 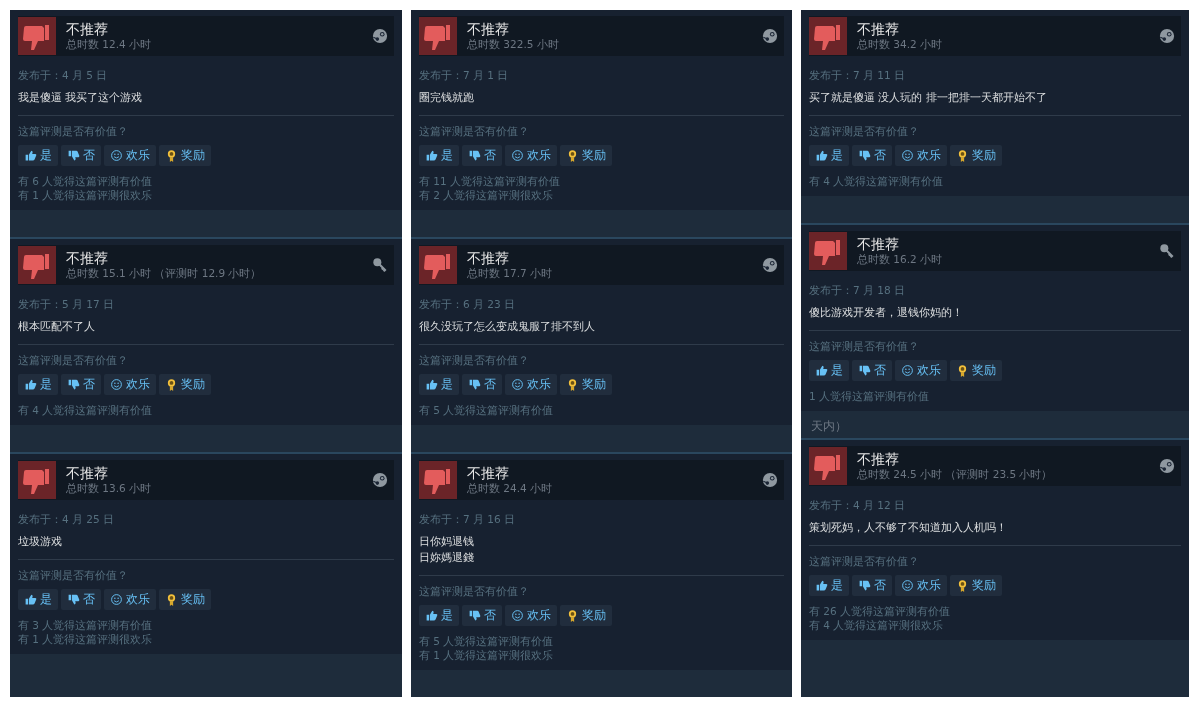 I want to click on post-date: 发布于：6 月 23 日, so click(x=468, y=305).